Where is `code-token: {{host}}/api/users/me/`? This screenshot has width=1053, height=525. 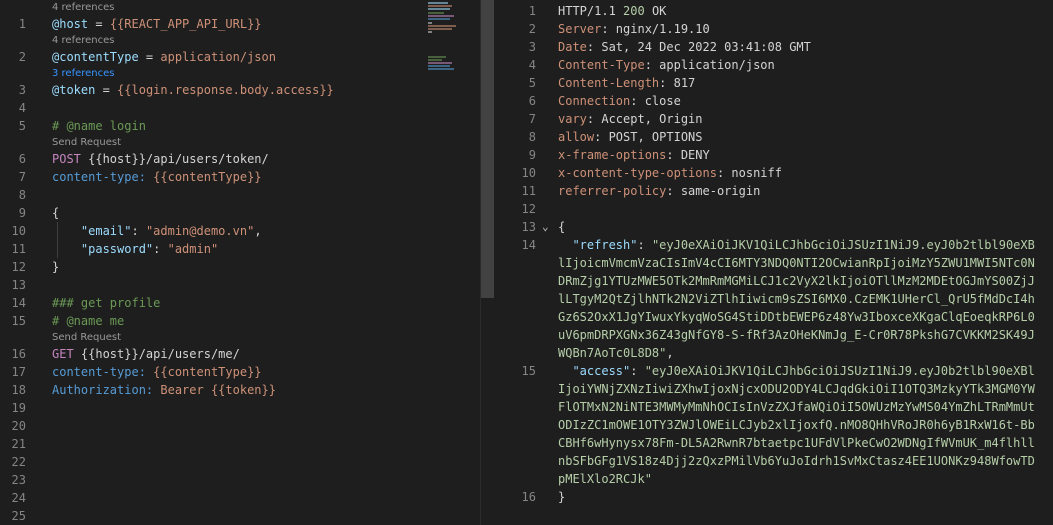
code-token: {{host}}/api/users/me/ is located at coordinates (156, 354).